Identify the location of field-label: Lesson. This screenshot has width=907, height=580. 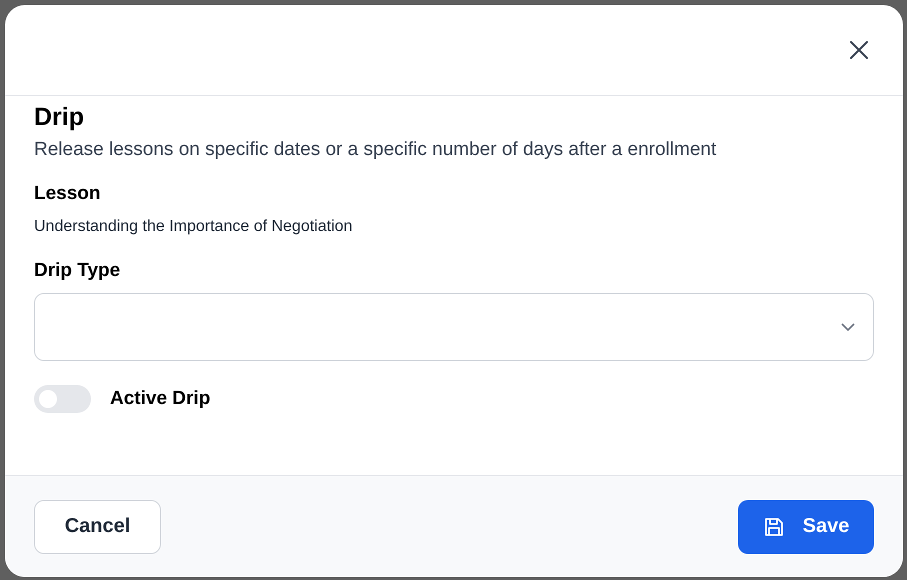
(68, 194).